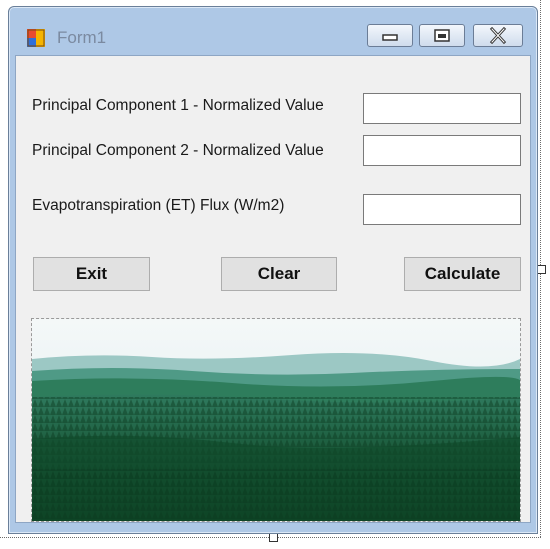  I want to click on close-icon, so click(498, 35).